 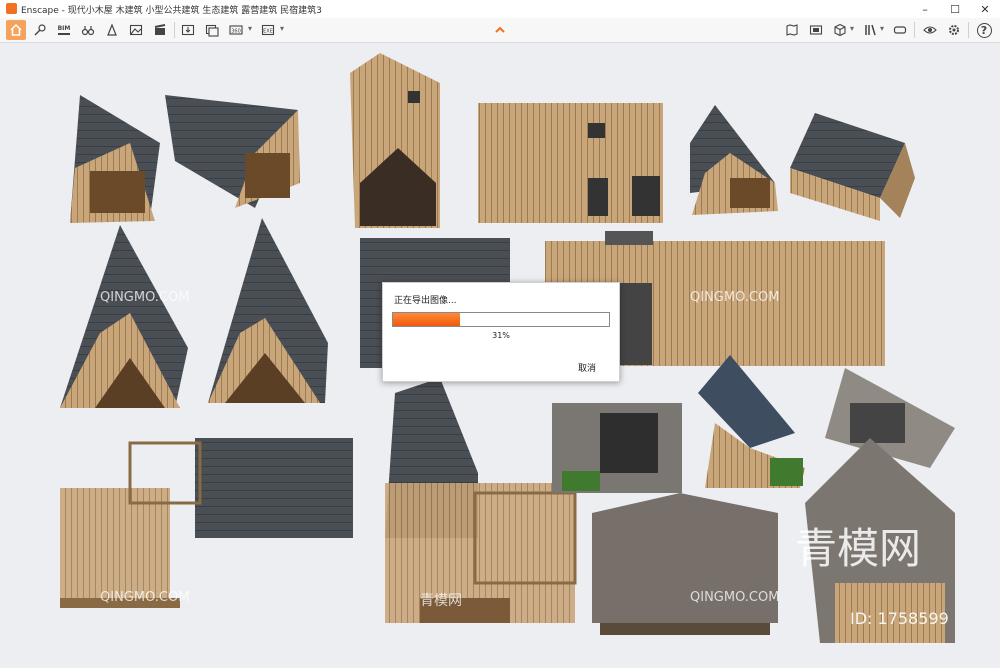 What do you see at coordinates (112, 30) in the screenshot?
I see `asset-library-icon` at bounding box center [112, 30].